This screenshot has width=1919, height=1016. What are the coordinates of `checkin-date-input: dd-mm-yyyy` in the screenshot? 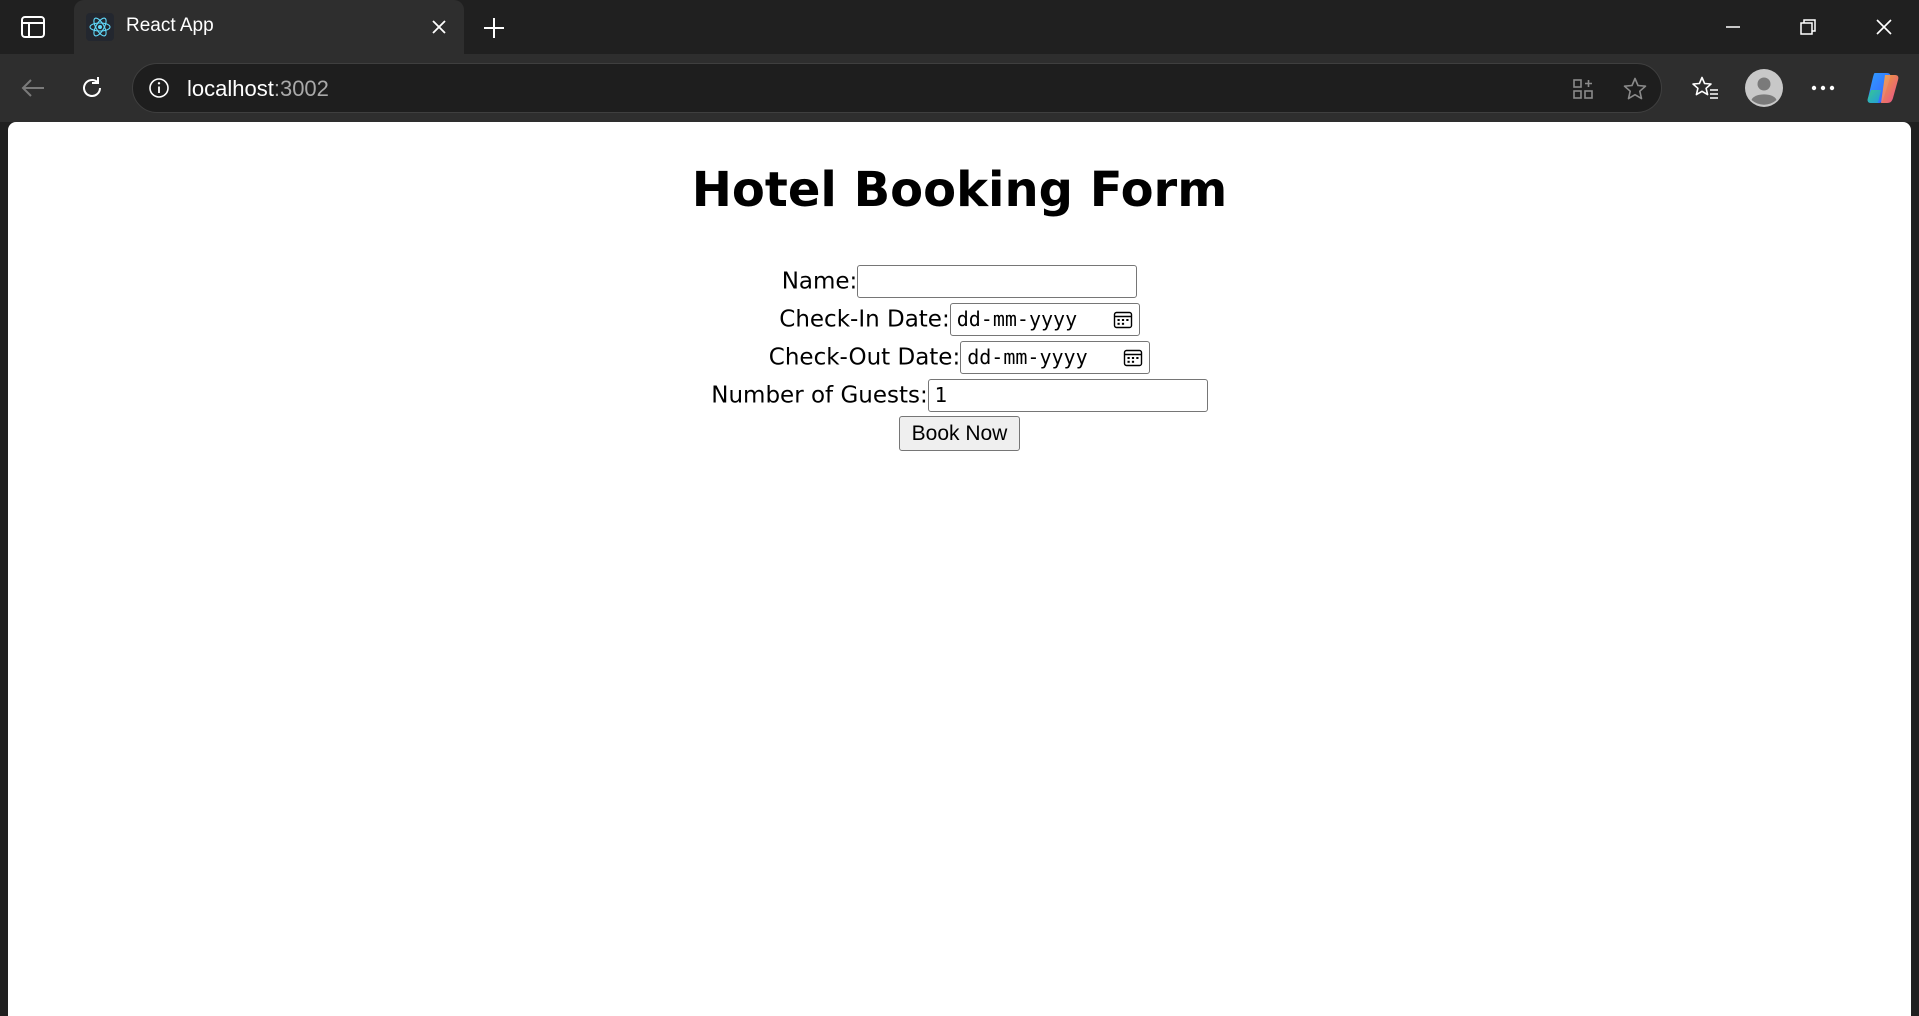 It's located at (1044, 319).